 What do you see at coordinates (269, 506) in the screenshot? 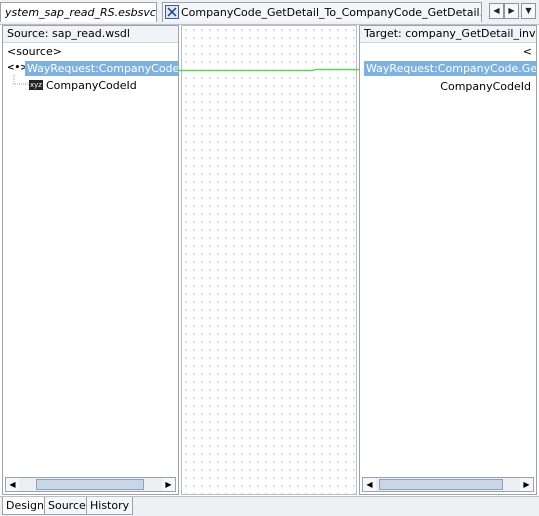
I see `editor-mode-tabs: Design Source History` at bounding box center [269, 506].